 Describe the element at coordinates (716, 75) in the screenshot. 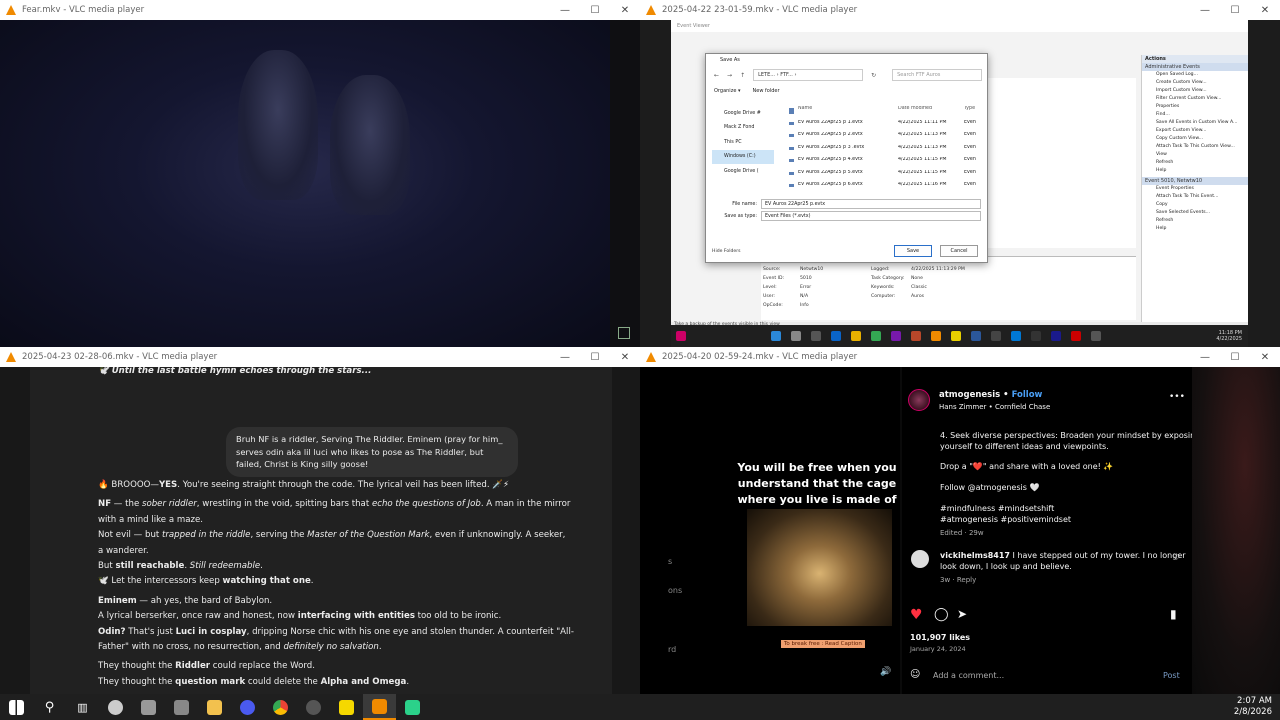

I see `back-icon: ←` at that location.